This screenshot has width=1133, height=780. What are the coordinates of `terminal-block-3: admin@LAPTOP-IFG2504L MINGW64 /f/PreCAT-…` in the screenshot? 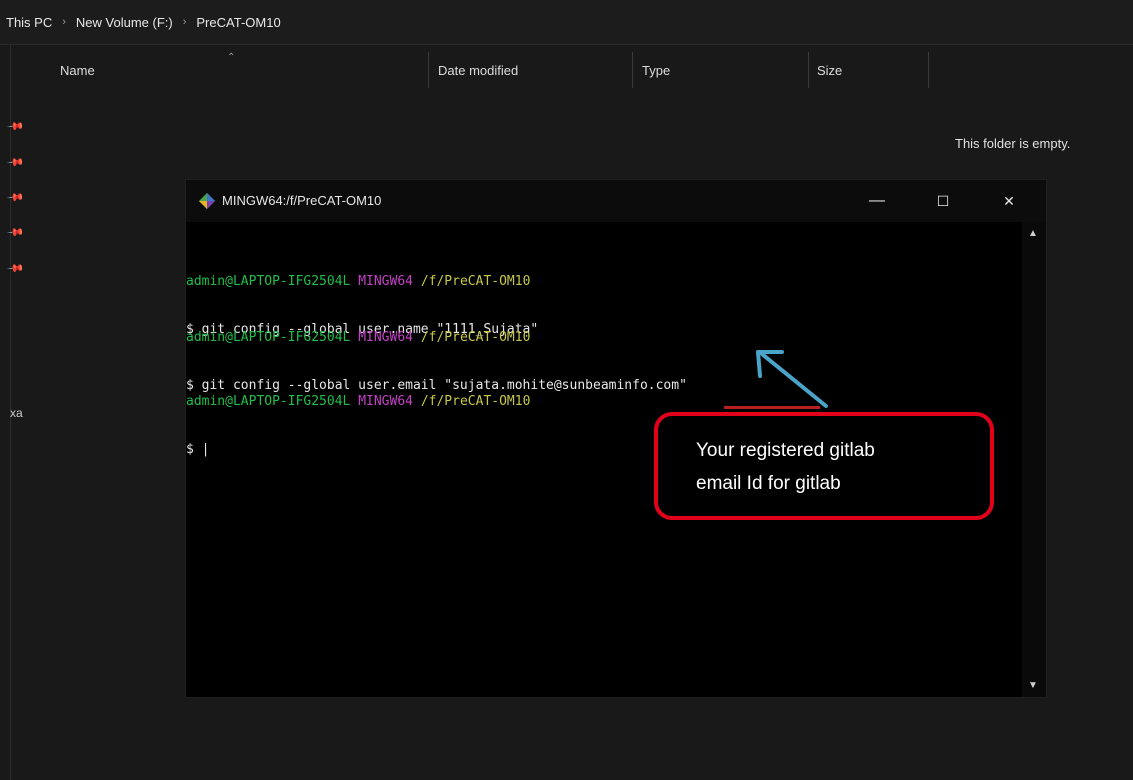 It's located at (358, 426).